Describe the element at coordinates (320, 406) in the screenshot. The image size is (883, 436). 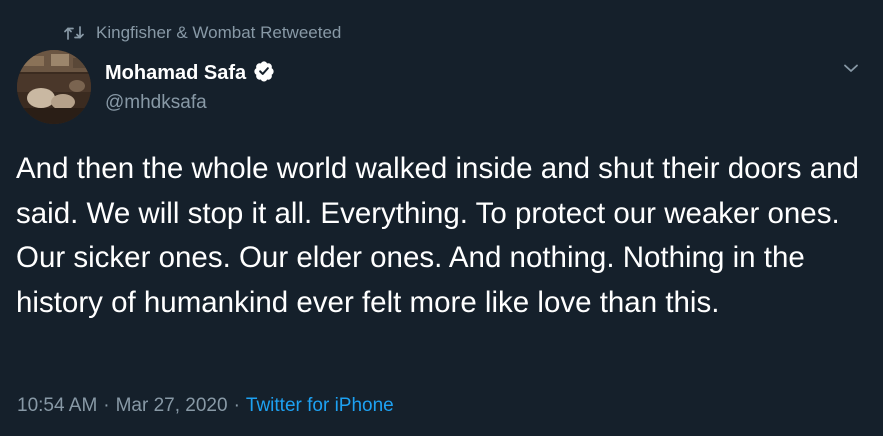
I see `tweet-source-link: Twitter for iPhone` at that location.